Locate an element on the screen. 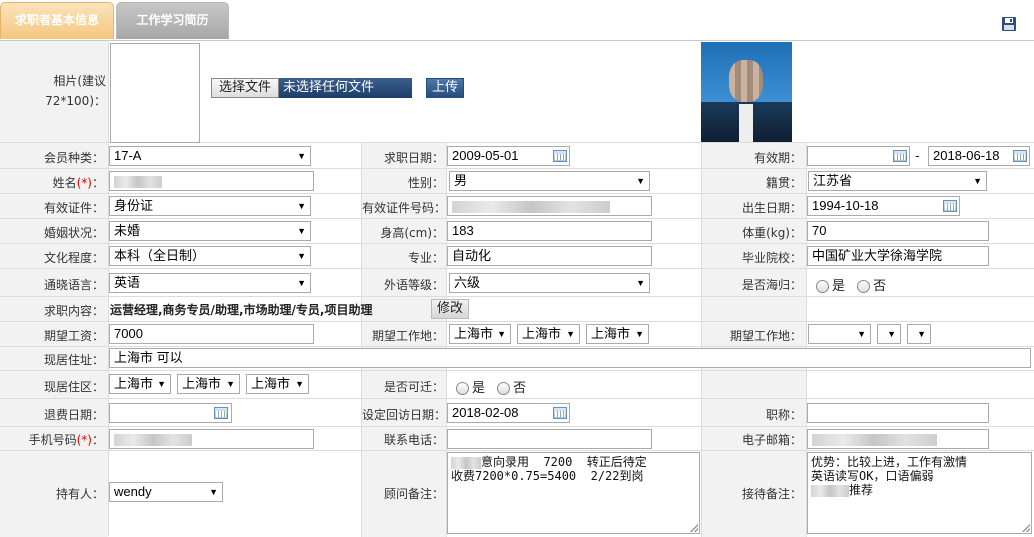 This screenshot has width=1034, height=537. work-place-label: 期望工作地： is located at coordinates (407, 336).